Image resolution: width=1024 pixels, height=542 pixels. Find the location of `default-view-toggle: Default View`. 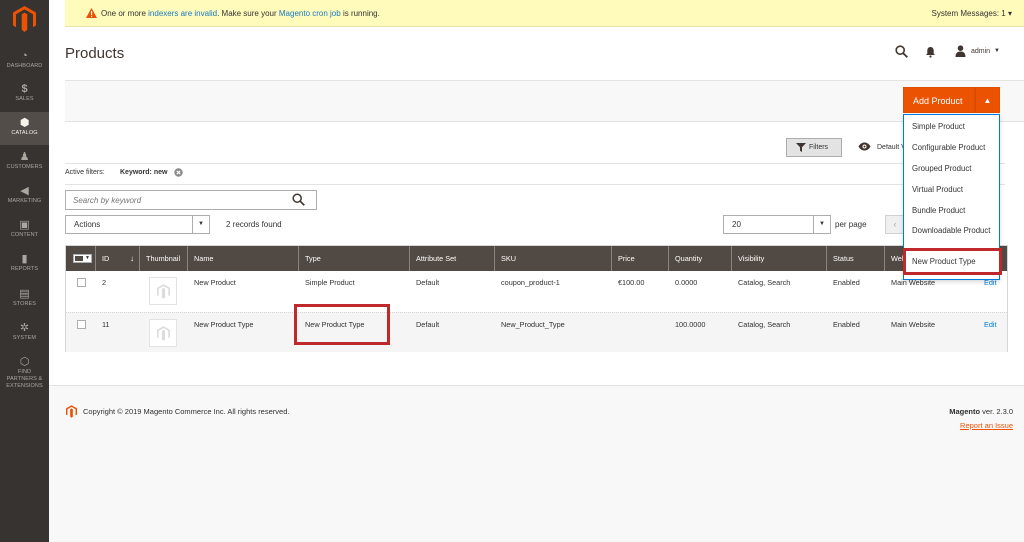

default-view-toggle: Default View is located at coordinates (890, 147).